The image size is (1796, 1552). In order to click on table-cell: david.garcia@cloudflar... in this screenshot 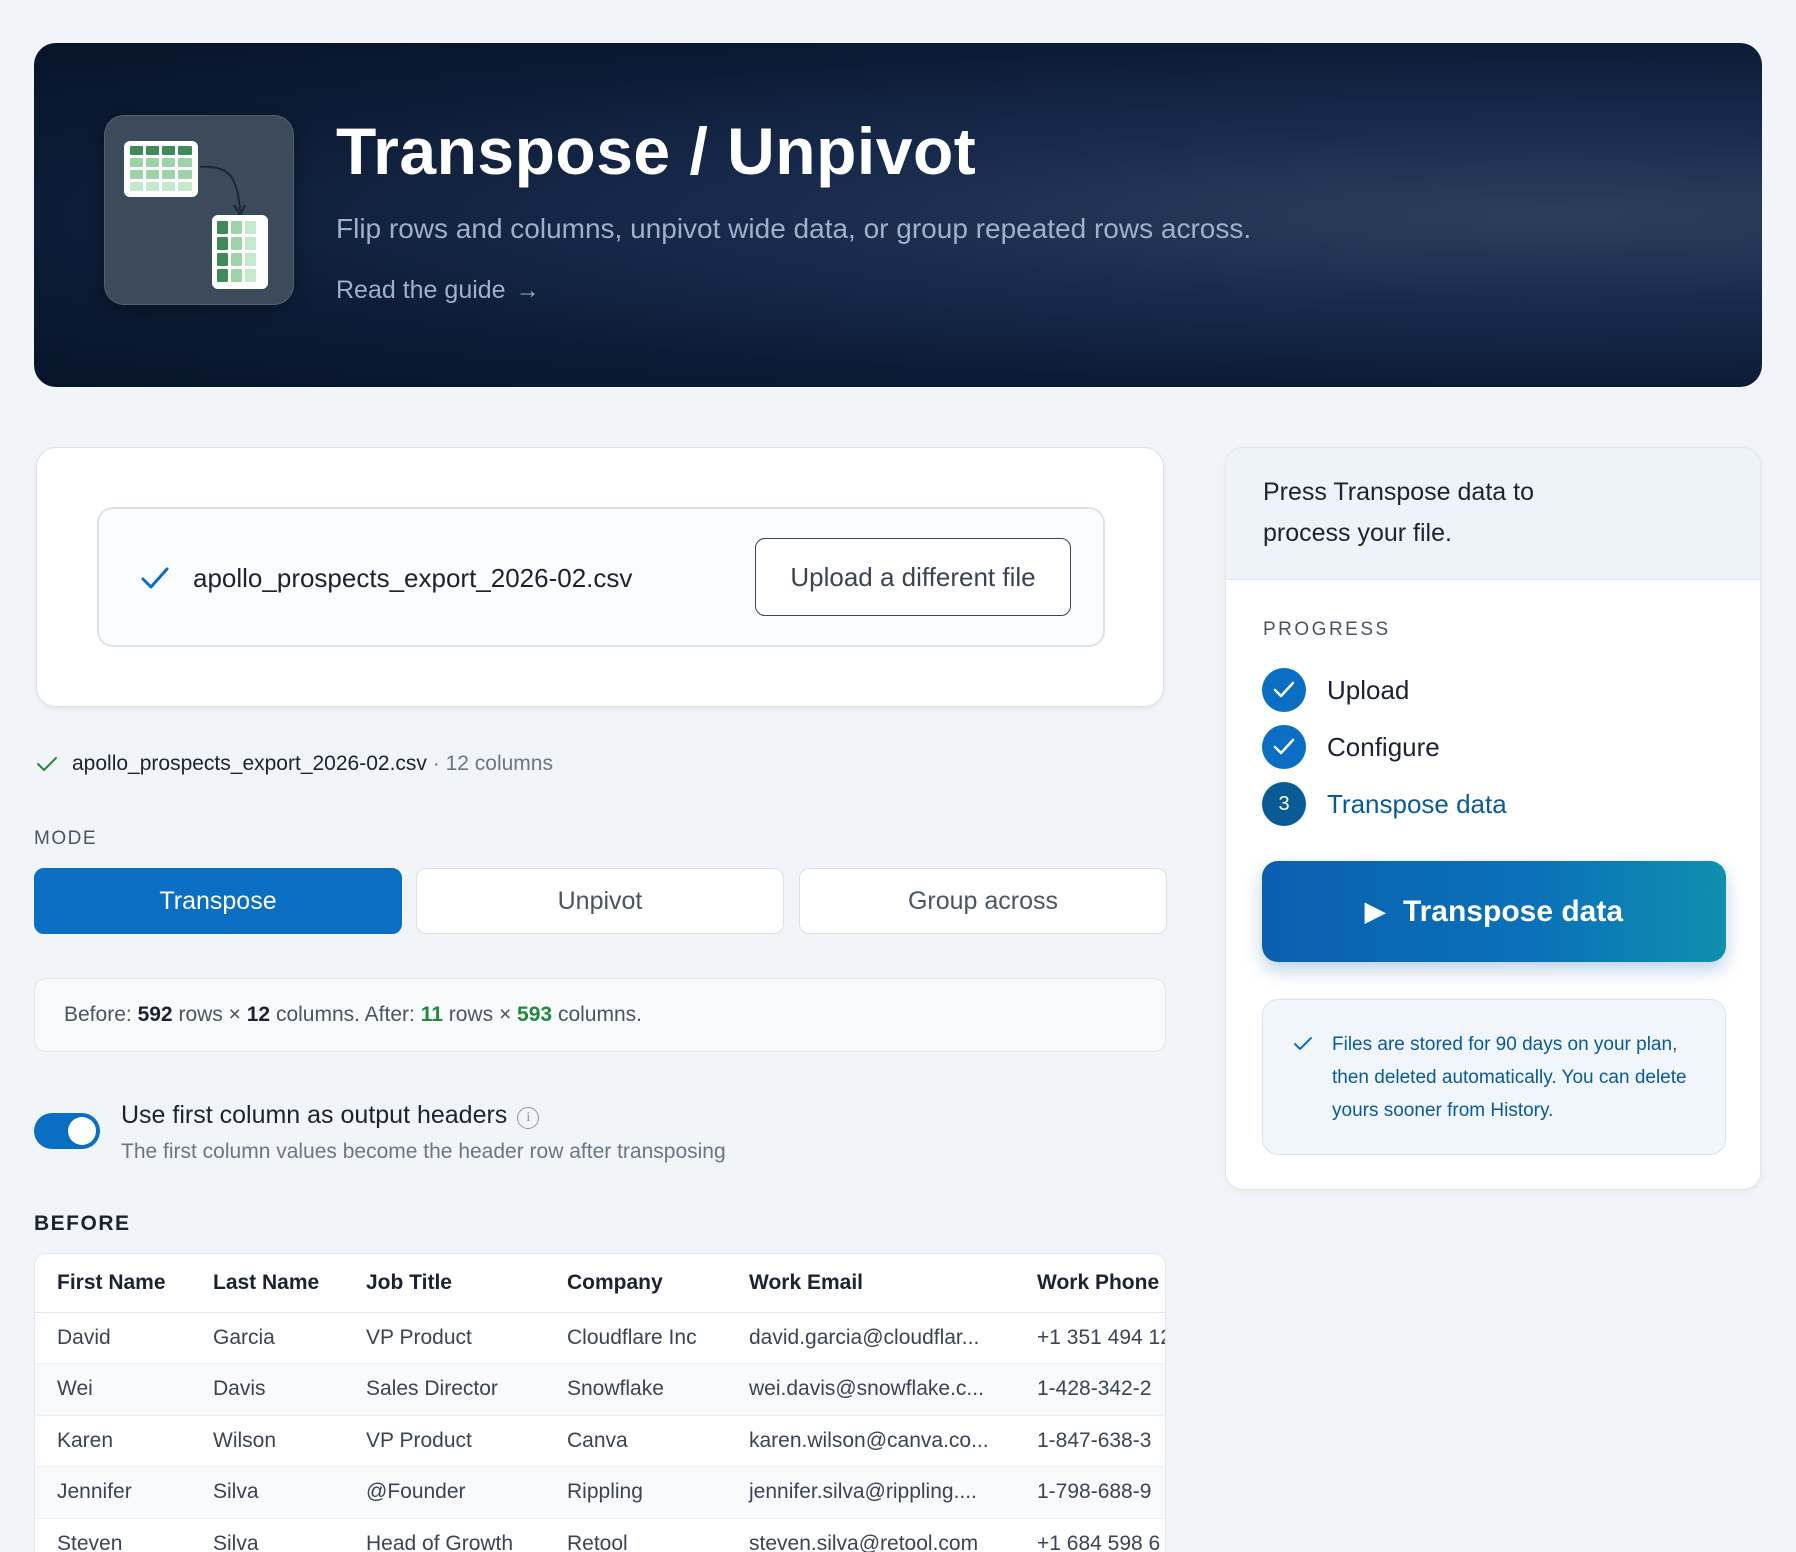, I will do `click(871, 1338)`.